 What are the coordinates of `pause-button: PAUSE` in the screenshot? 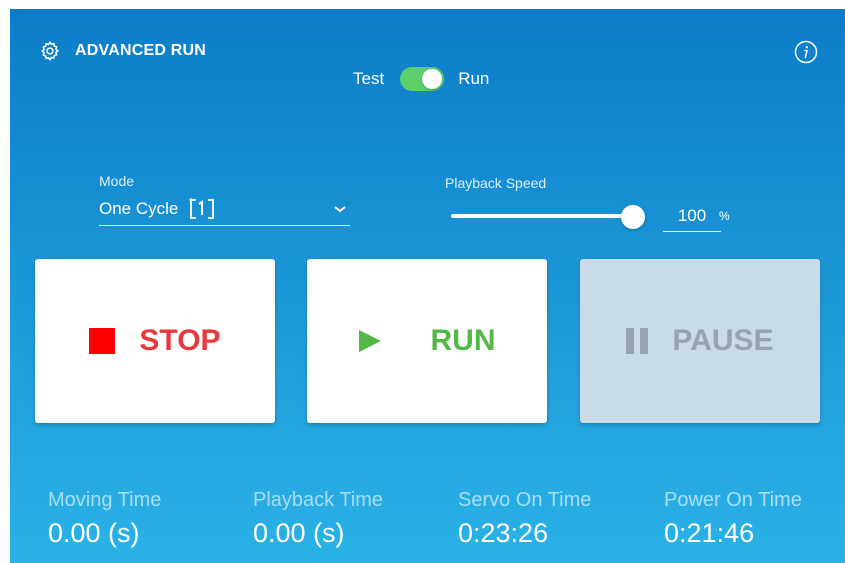 It's located at (700, 341).